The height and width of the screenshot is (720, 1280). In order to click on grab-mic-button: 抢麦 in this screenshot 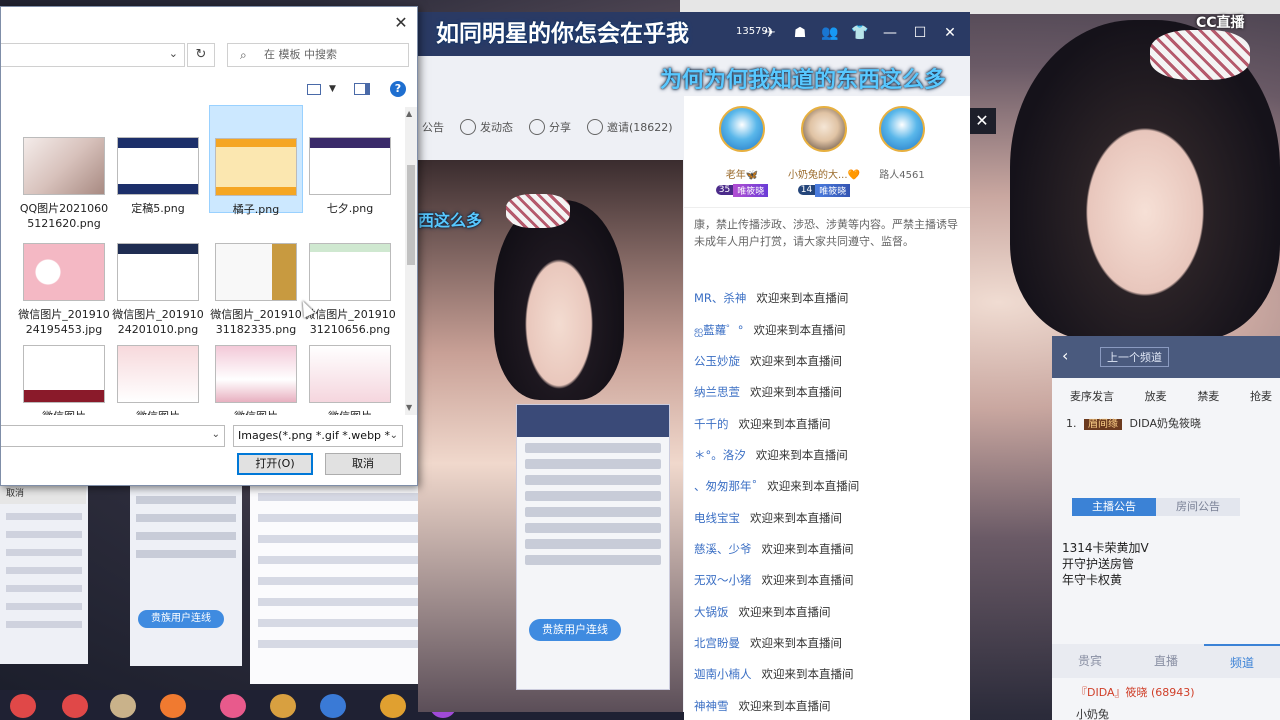, I will do `click(1261, 396)`.